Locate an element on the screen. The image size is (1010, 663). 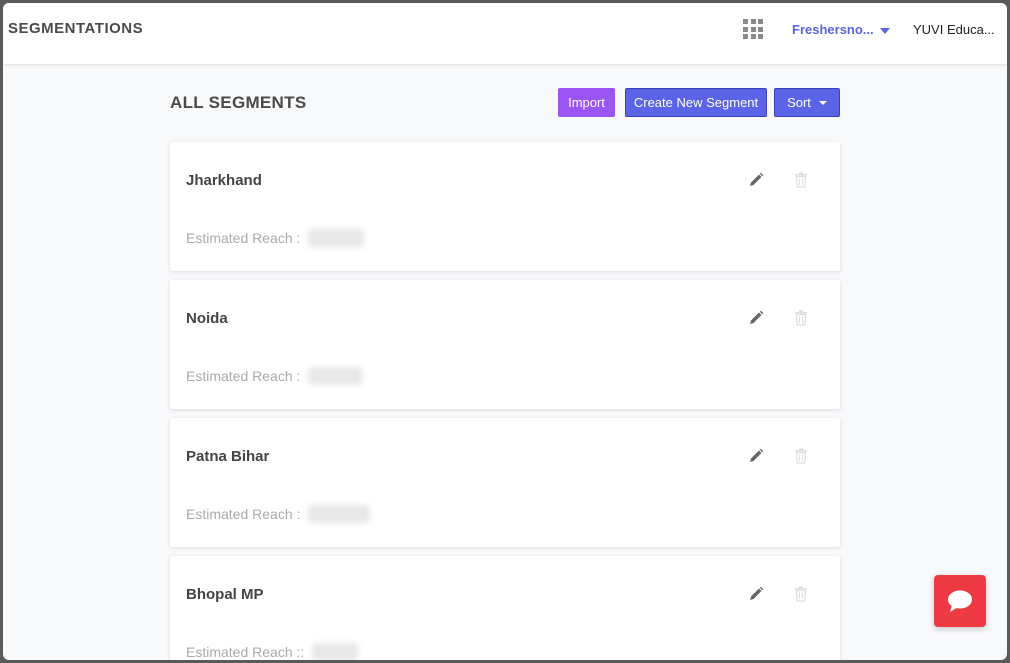
caret-down-icon is located at coordinates (822, 102).